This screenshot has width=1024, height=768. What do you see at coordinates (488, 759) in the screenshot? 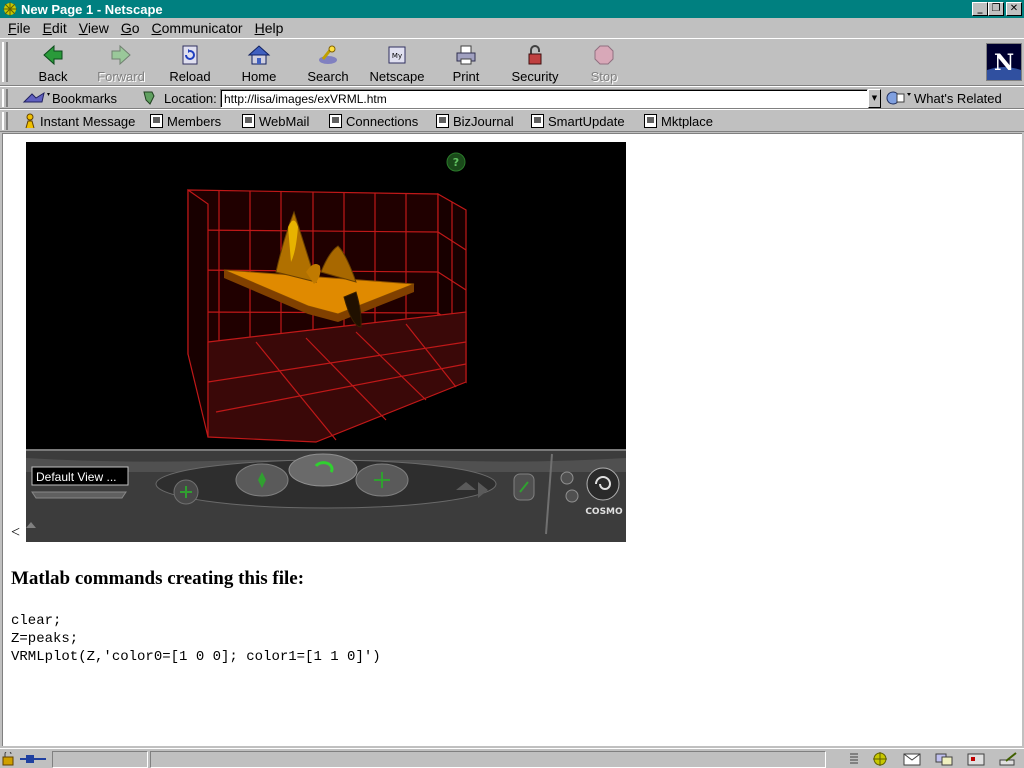
I see `status-message` at bounding box center [488, 759].